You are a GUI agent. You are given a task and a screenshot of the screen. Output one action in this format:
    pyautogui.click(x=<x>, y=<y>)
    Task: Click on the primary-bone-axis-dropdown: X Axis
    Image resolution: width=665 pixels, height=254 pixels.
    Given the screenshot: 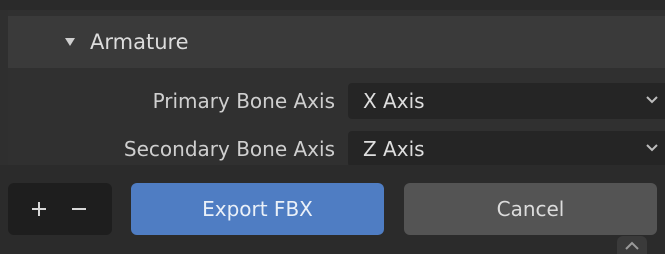 What is the action you would take?
    pyautogui.click(x=506, y=101)
    